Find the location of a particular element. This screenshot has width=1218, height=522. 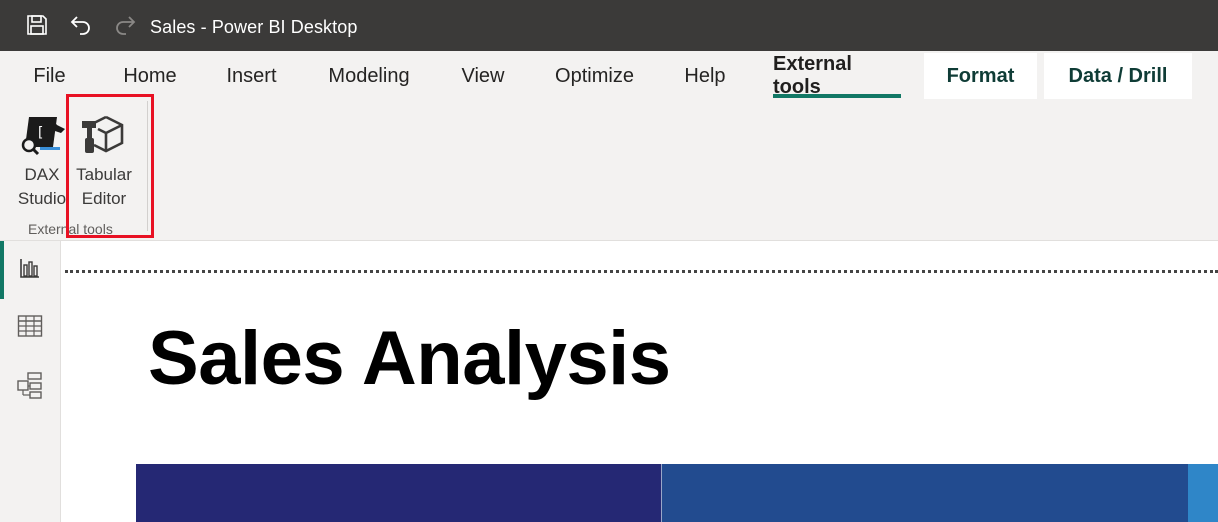

tab-view: View is located at coordinates (483, 76).